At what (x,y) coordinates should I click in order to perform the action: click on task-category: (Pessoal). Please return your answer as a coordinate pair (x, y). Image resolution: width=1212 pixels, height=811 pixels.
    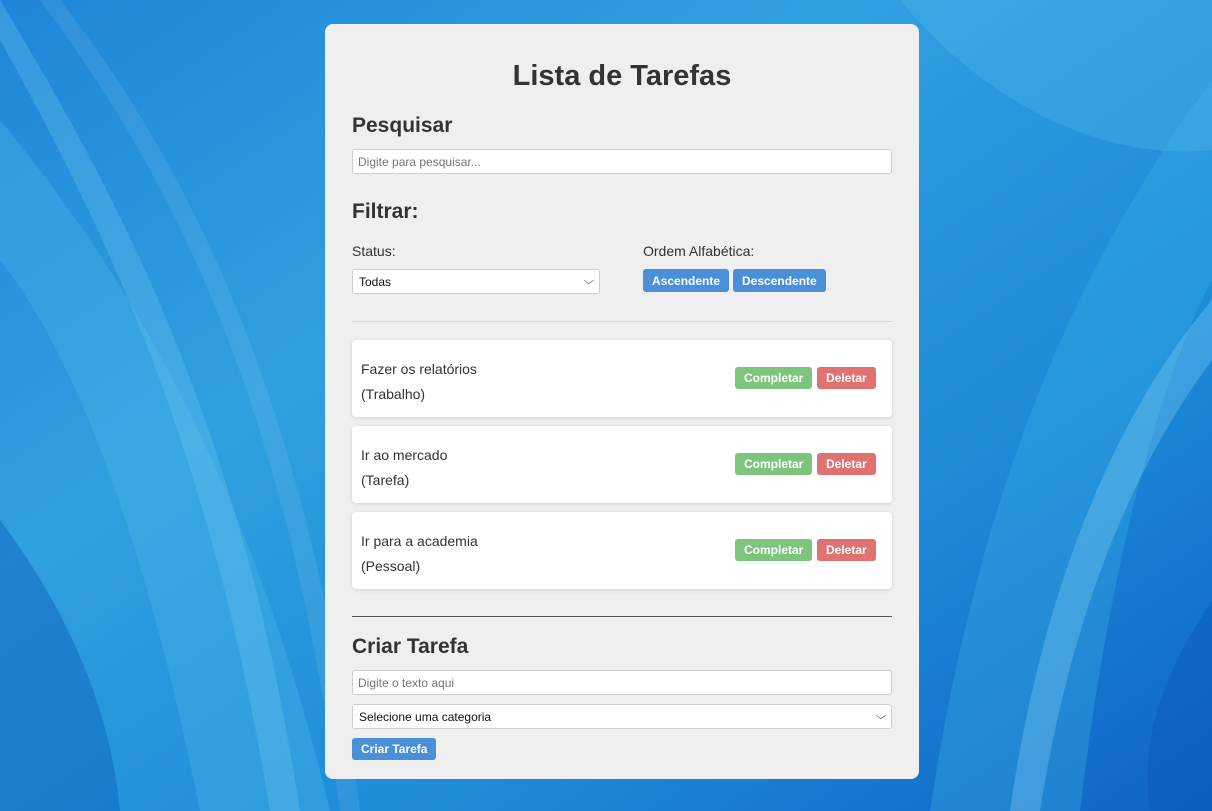
    Looking at the image, I should click on (391, 566).